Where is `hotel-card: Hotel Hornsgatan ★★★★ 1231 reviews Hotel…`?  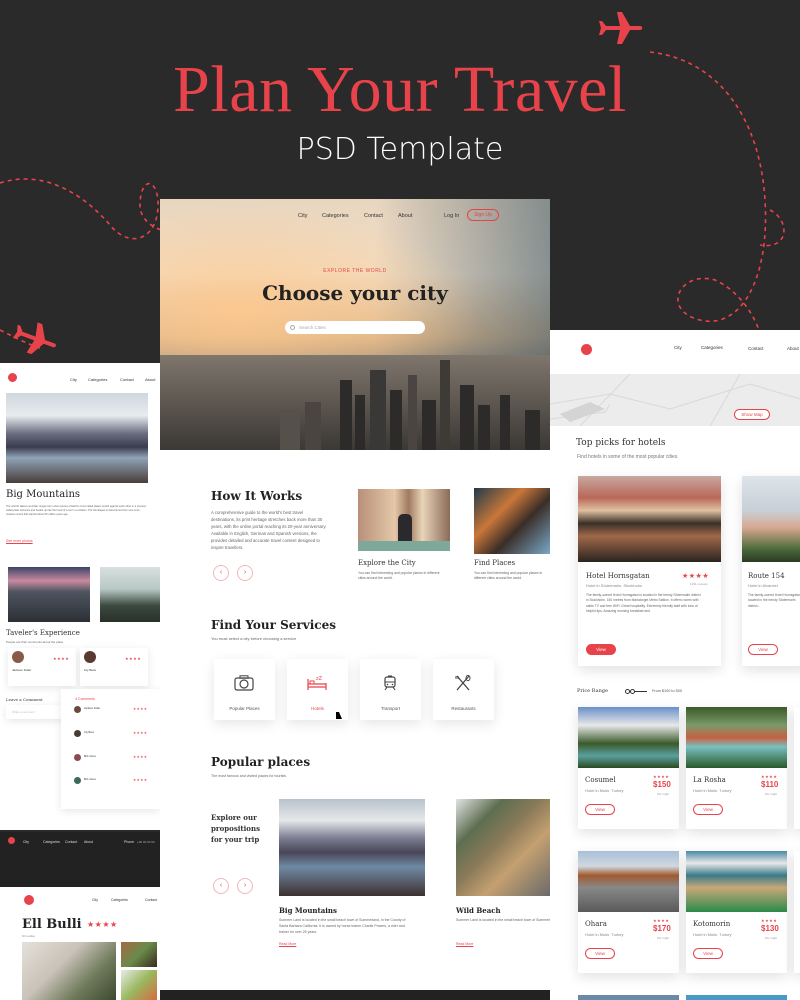
hotel-card: Hotel Hornsgatan ★★★★ 1231 reviews Hotel… is located at coordinates (649, 571).